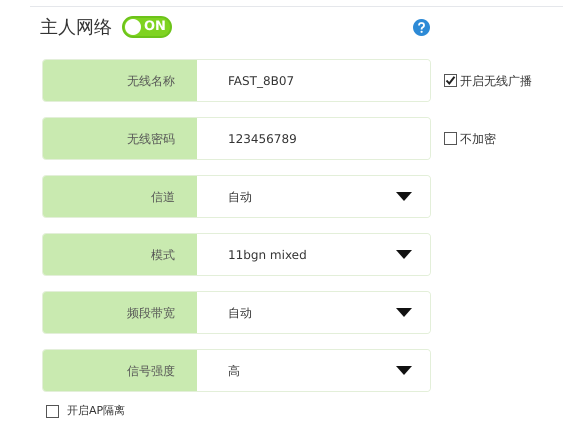  I want to click on field-label: 信号强度, so click(120, 370).